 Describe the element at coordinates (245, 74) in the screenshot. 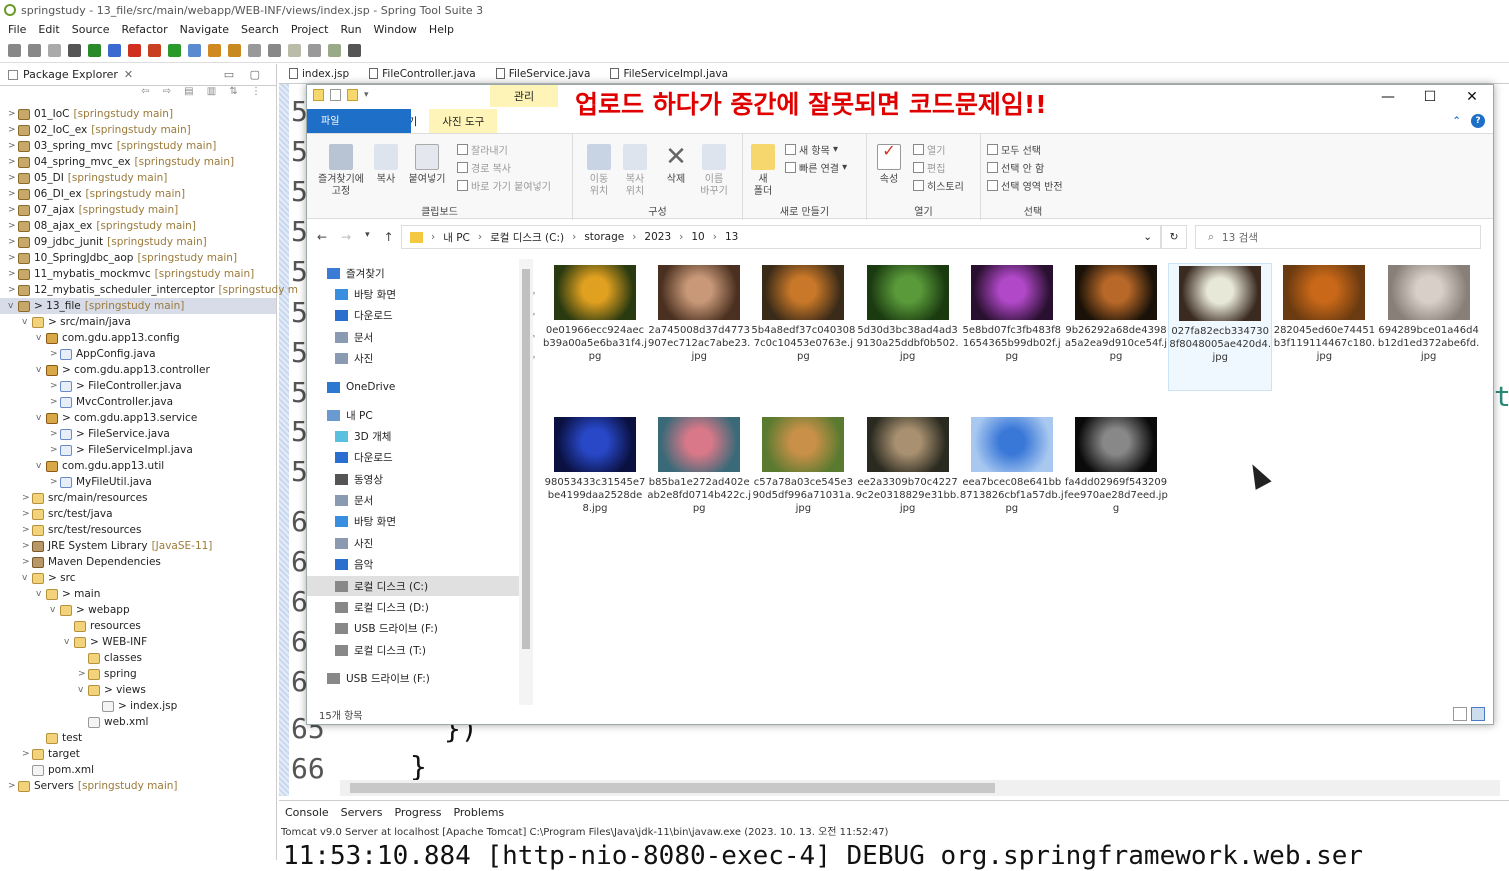

I see `panel-minmax-icons: ▭ ▢` at that location.